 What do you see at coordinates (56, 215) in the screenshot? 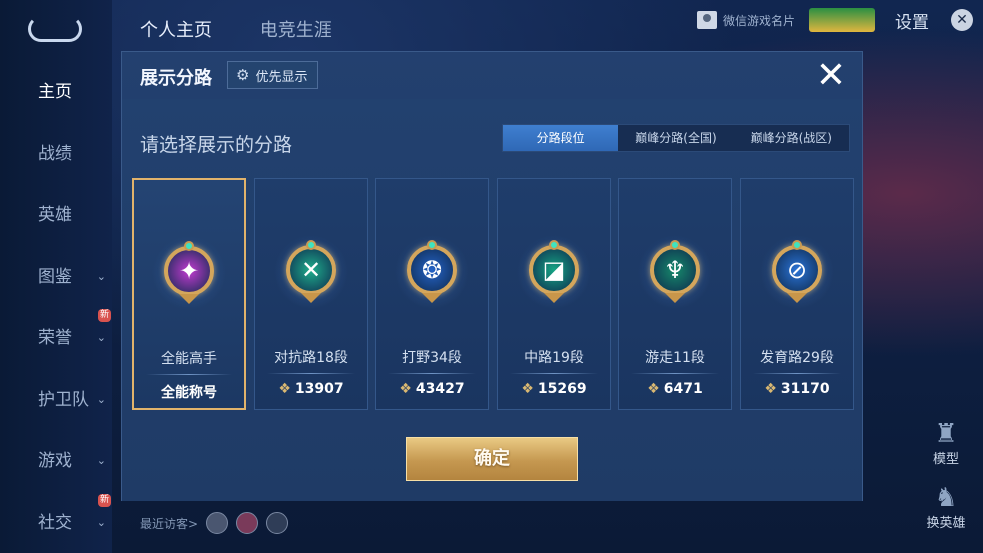
I see `sidebar-item: 英雄` at bounding box center [56, 215].